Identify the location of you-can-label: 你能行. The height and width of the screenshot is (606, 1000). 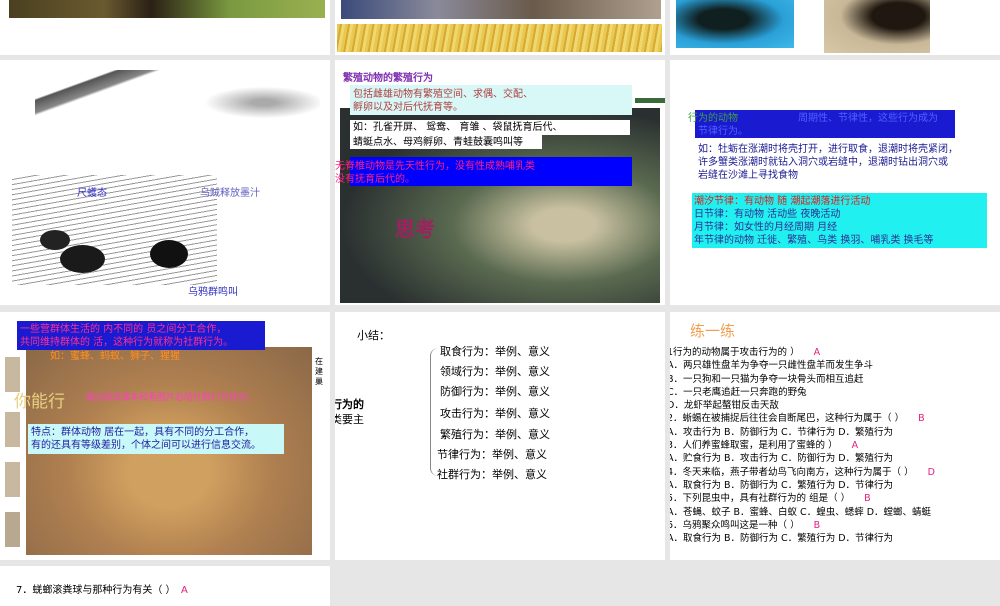
(39, 402).